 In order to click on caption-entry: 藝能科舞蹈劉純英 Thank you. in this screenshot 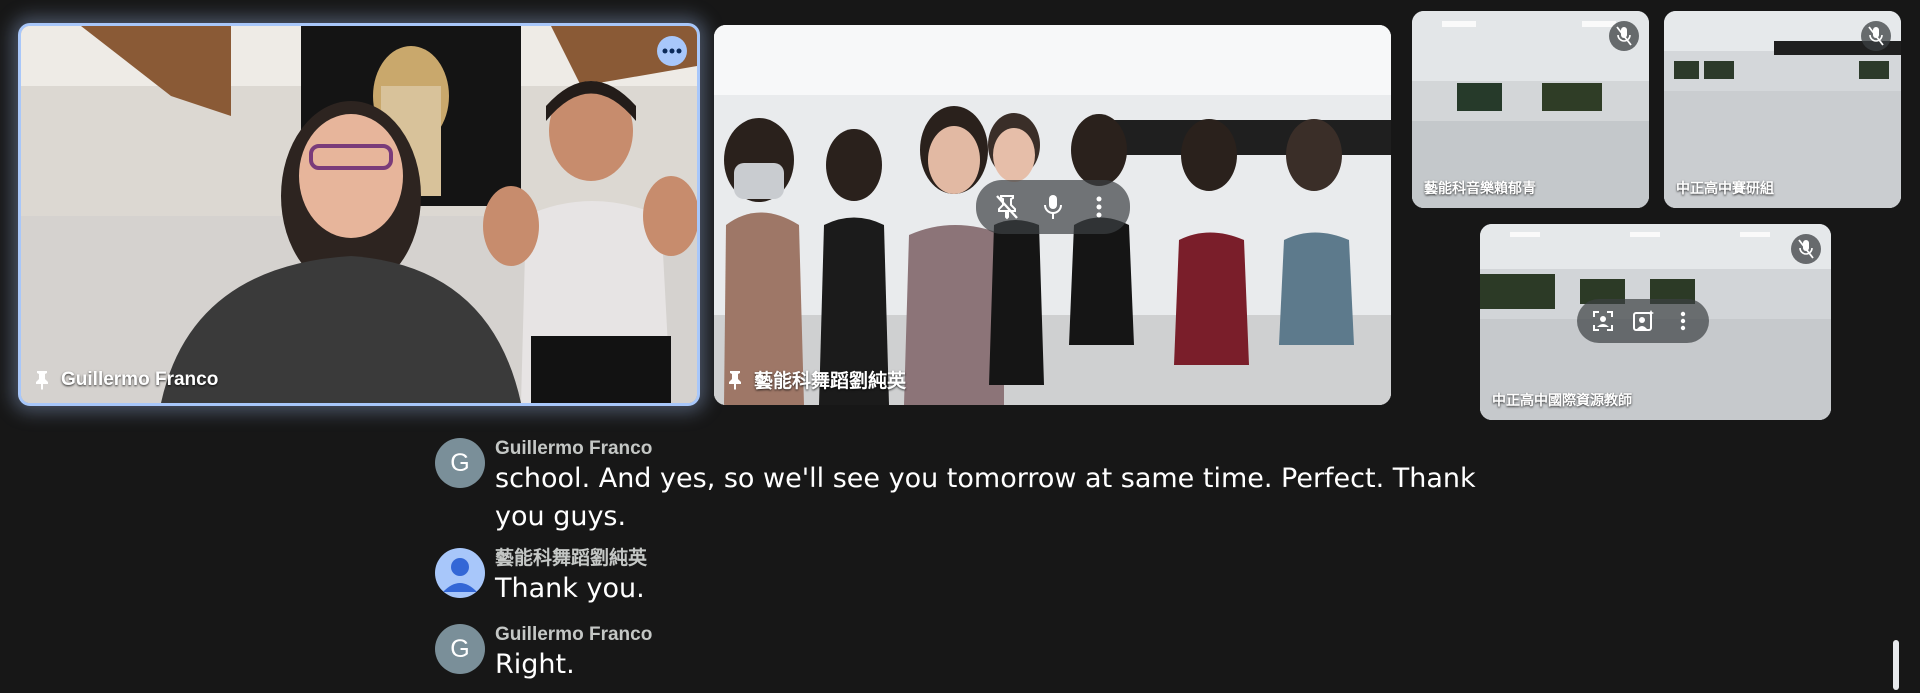, I will do `click(538, 578)`.